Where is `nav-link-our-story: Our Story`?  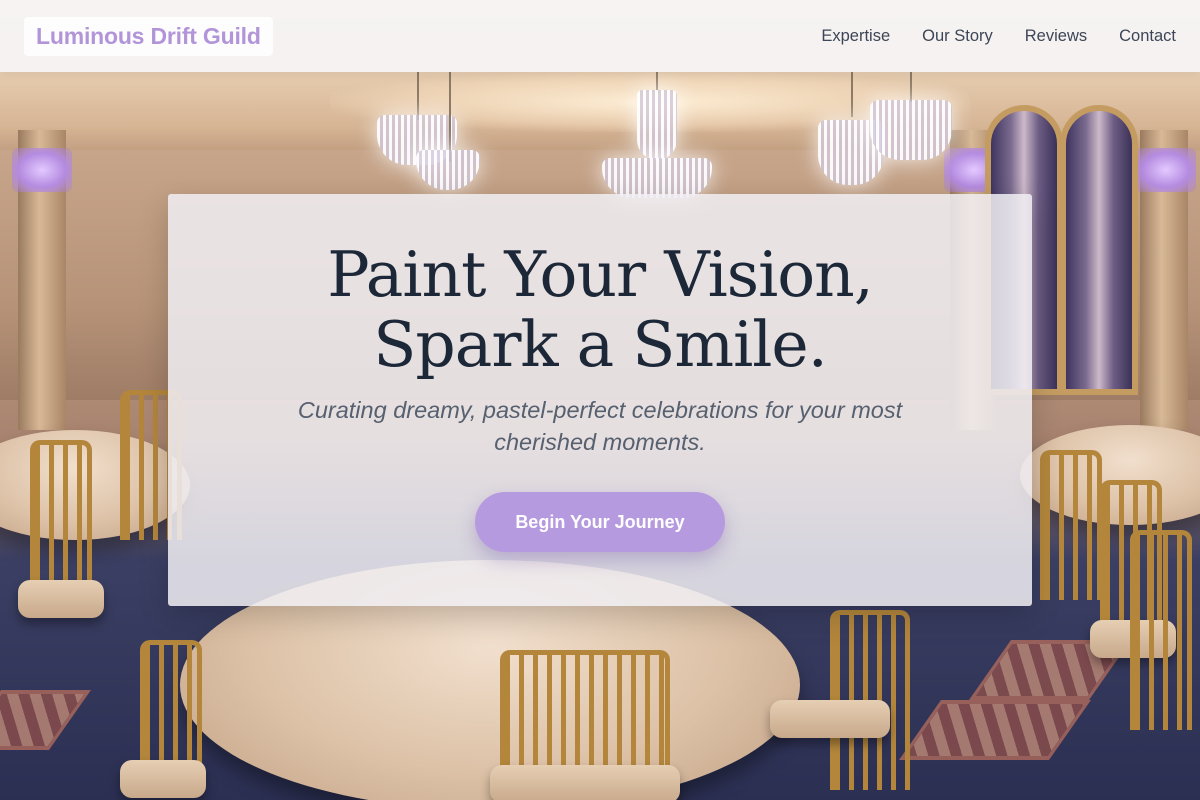 nav-link-our-story: Our Story is located at coordinates (957, 36).